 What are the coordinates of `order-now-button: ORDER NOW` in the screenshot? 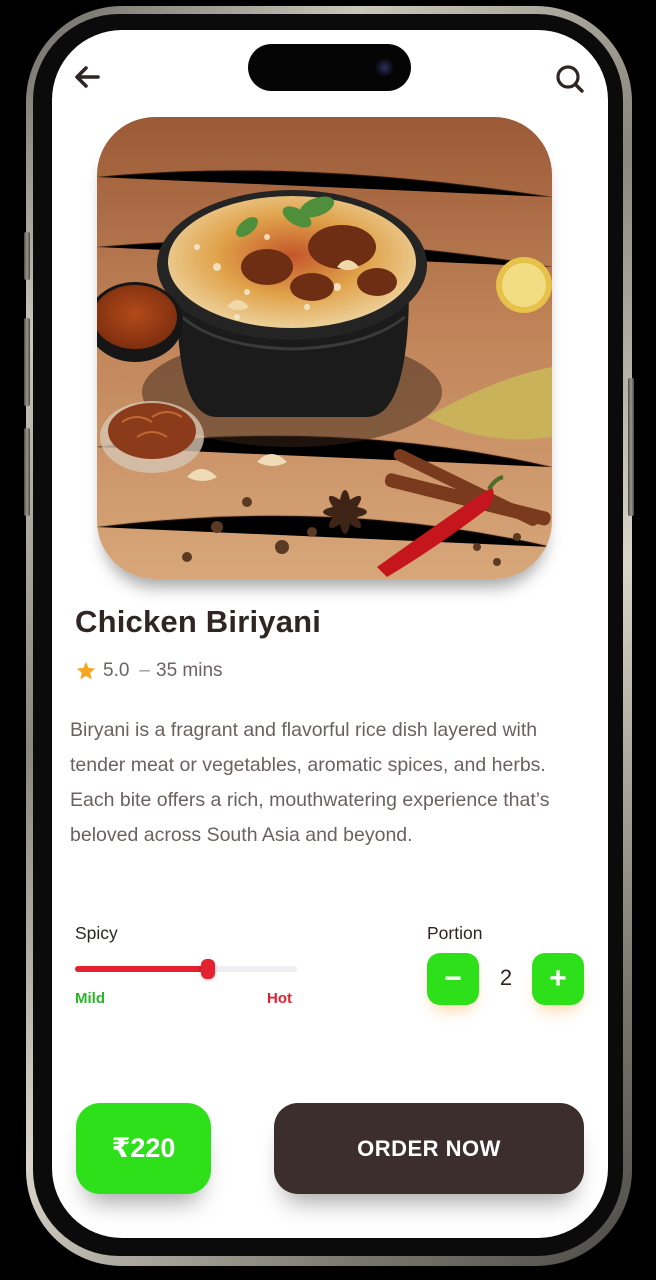 It's located at (429, 1148).